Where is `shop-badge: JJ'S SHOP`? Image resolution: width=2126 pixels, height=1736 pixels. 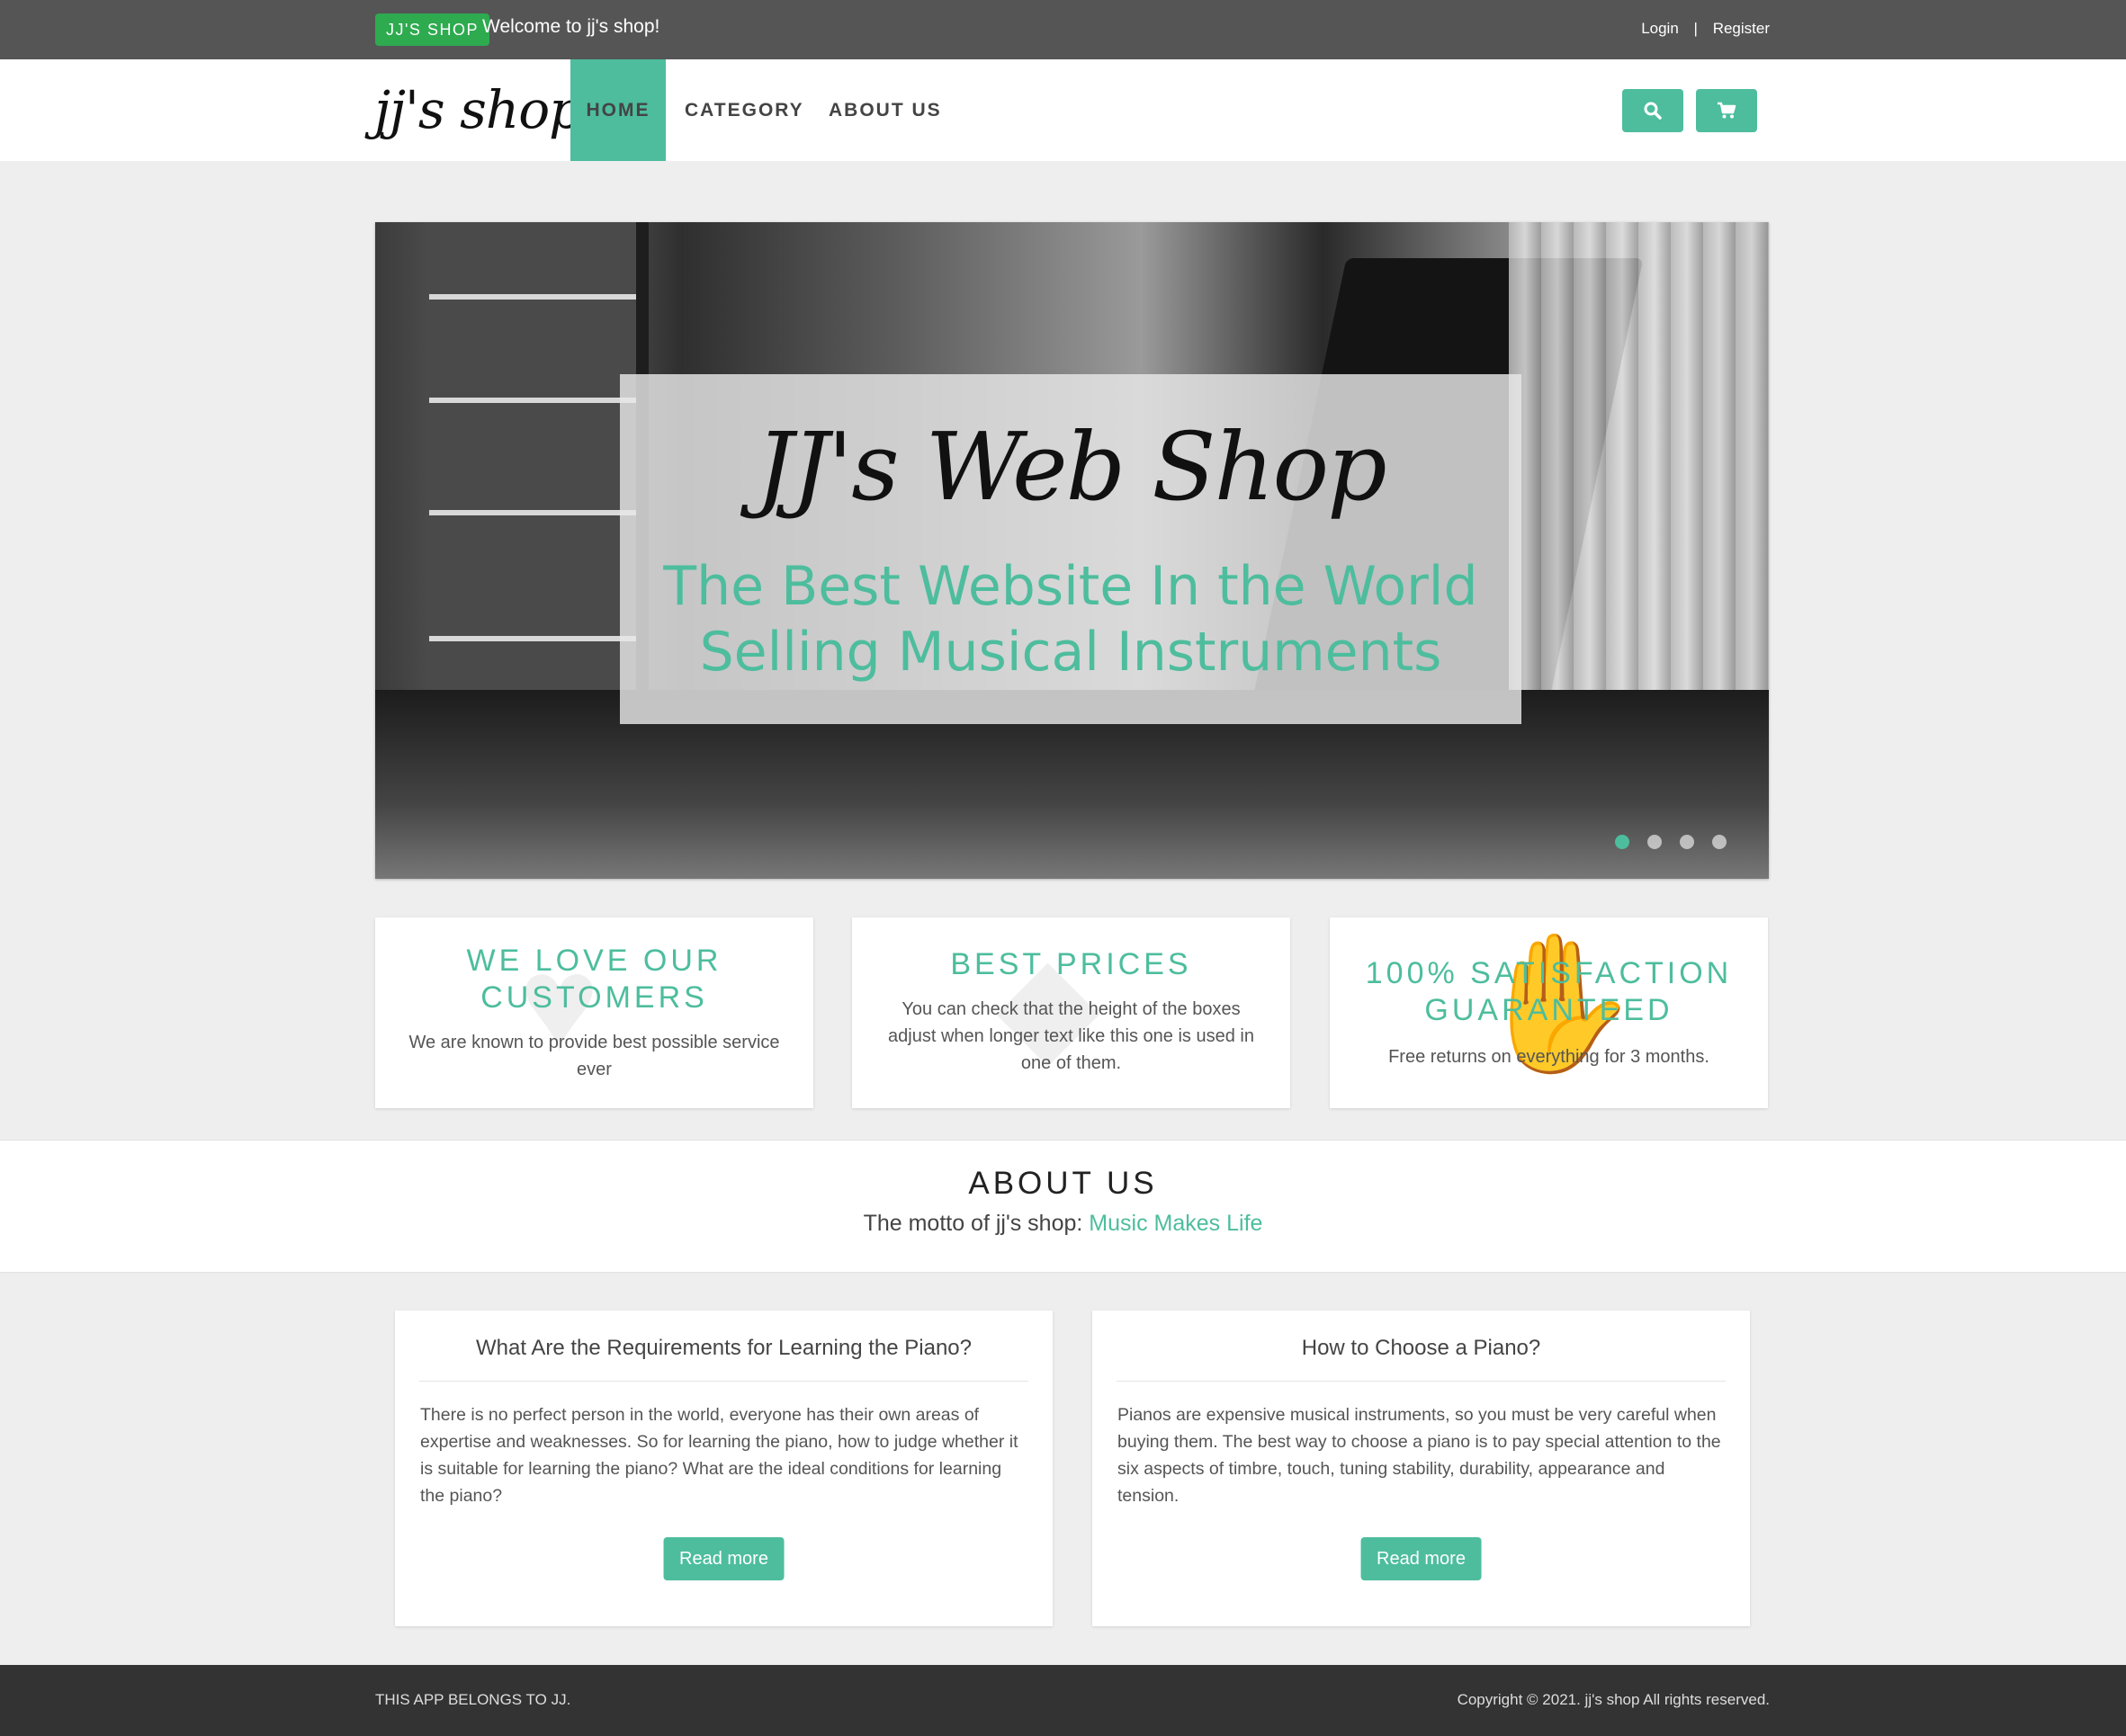 shop-badge: JJ'S SHOP is located at coordinates (432, 29).